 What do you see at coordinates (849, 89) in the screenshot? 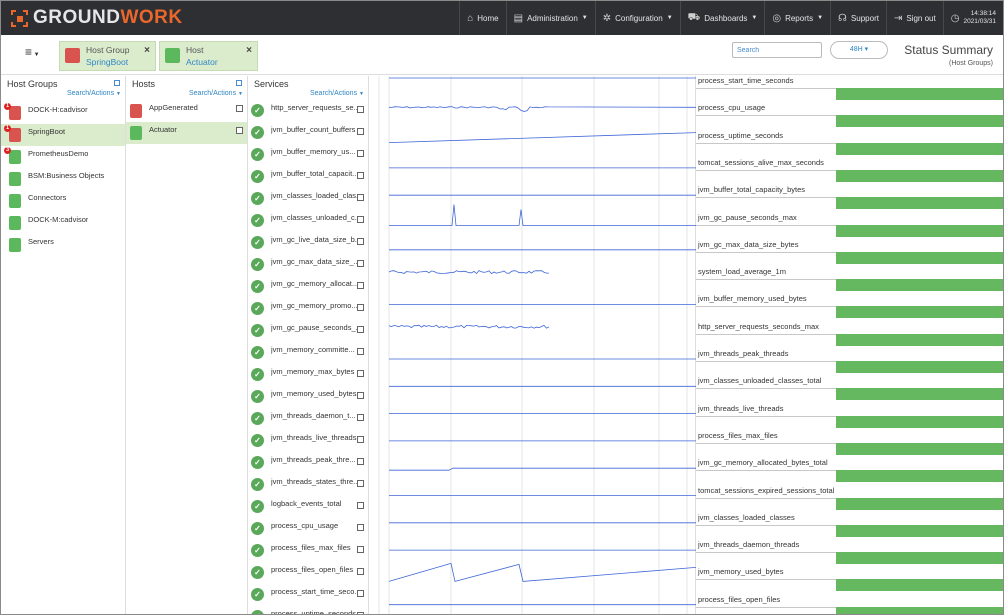
I see `metric-row: process_start_time_seconds` at bounding box center [849, 89].